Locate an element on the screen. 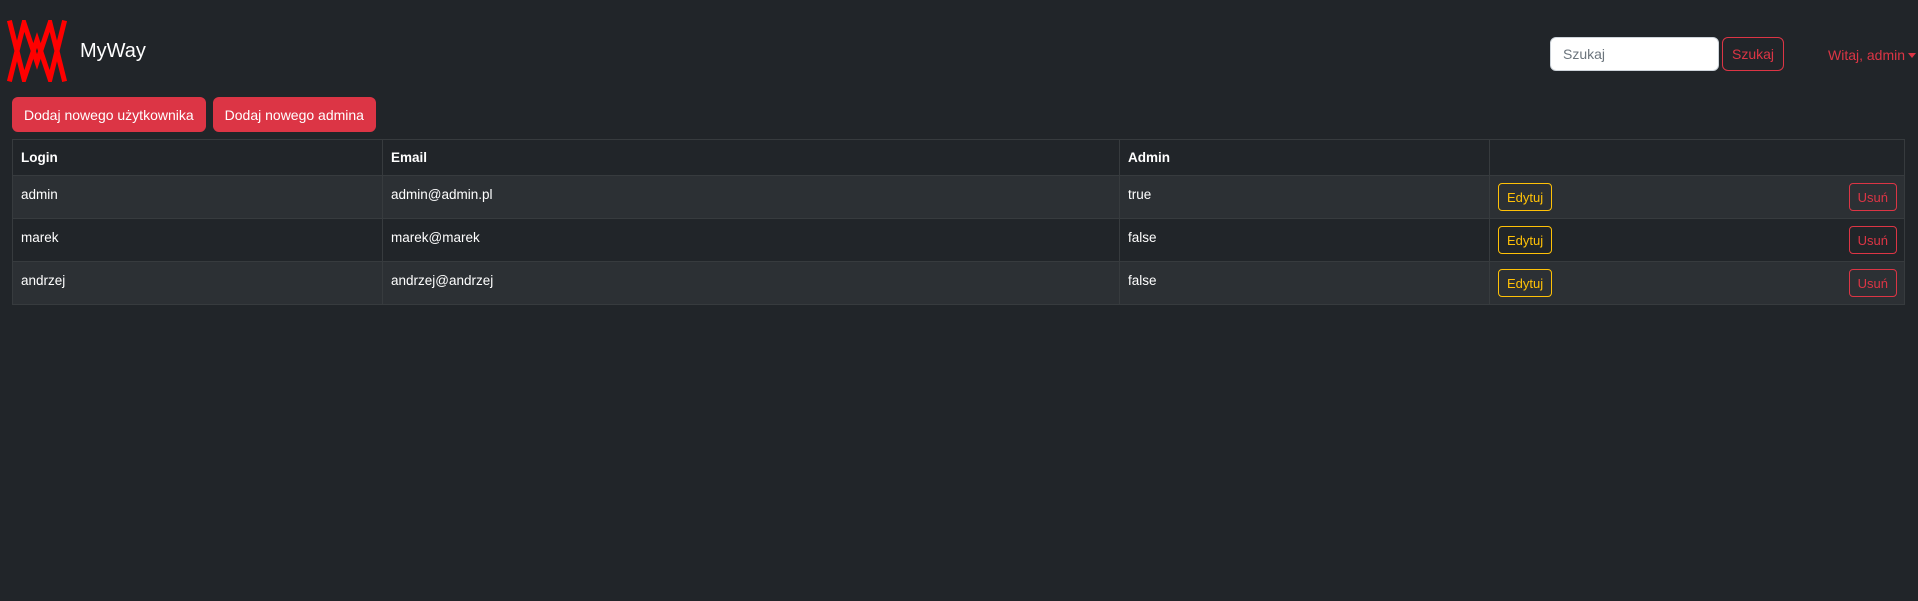 The width and height of the screenshot is (1918, 601). cell-email: marek@marek is located at coordinates (751, 240).